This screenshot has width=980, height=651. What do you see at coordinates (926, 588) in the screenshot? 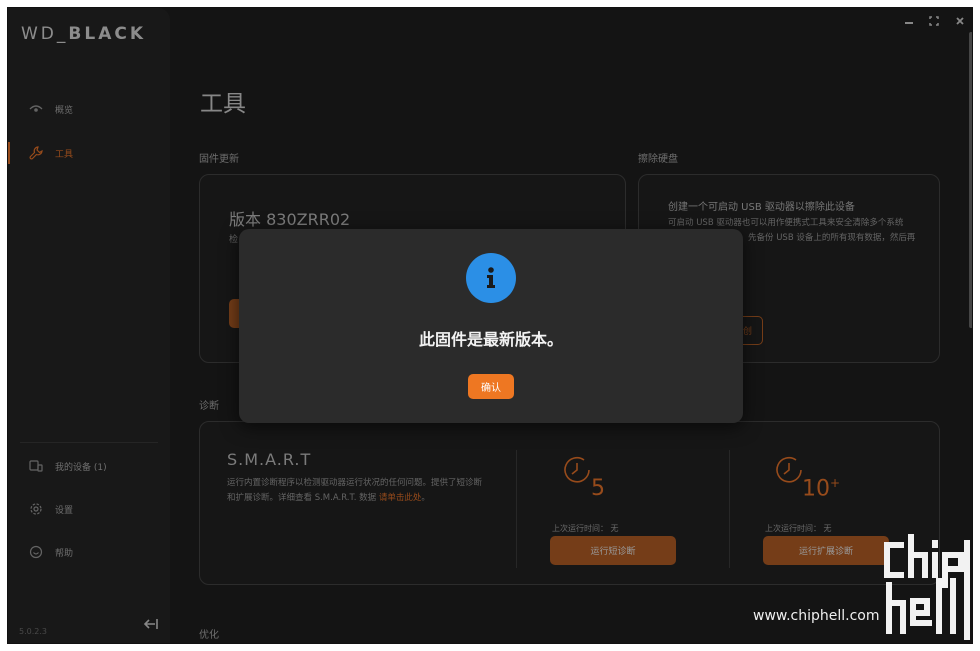
I see `chiphell-logo` at bounding box center [926, 588].